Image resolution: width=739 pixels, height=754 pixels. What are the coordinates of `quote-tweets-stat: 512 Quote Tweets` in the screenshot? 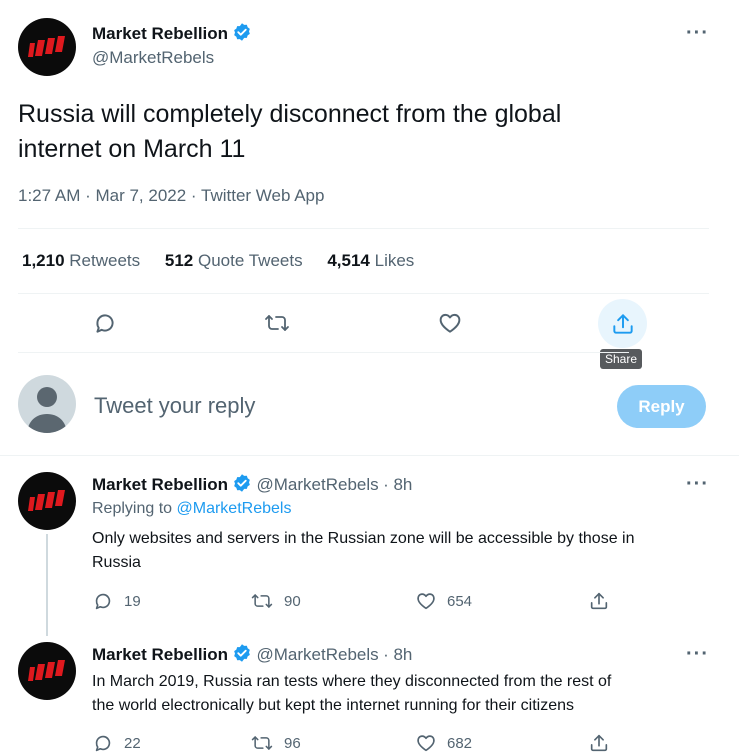 It's located at (234, 260).